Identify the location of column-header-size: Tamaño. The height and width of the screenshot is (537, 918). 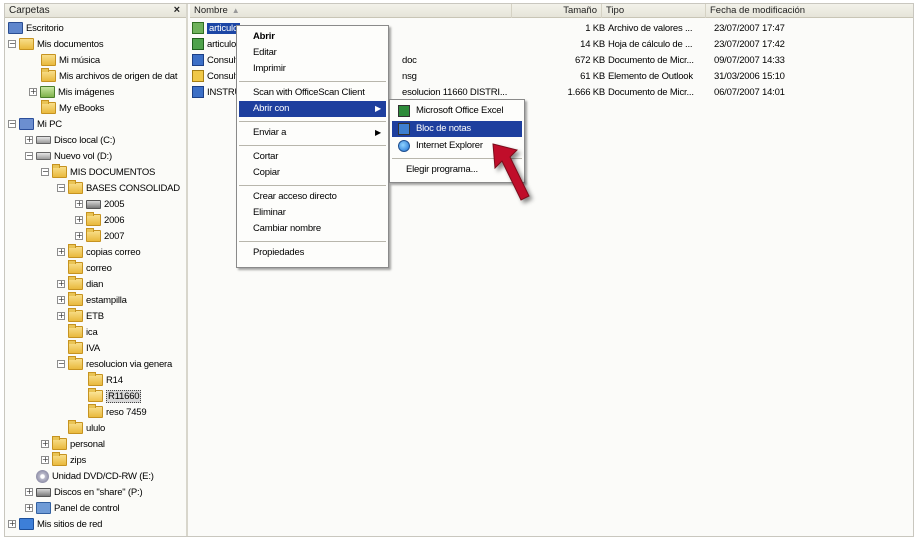
(557, 11).